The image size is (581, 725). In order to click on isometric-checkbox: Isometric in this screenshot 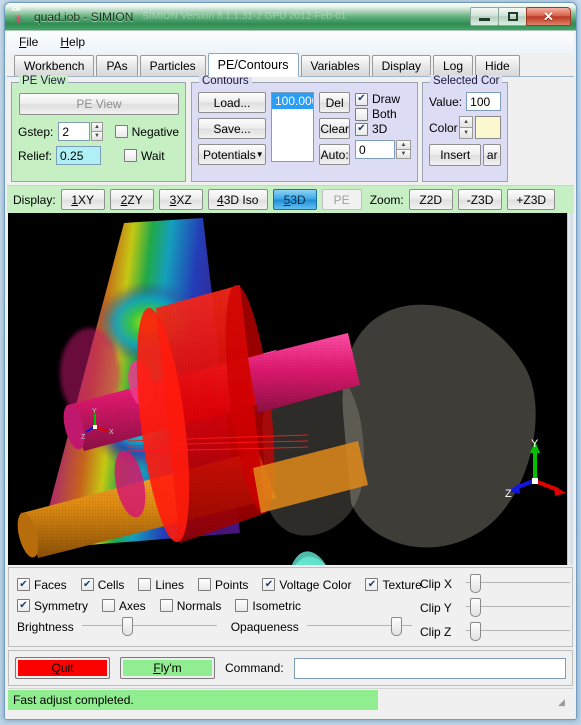, I will do `click(268, 606)`.